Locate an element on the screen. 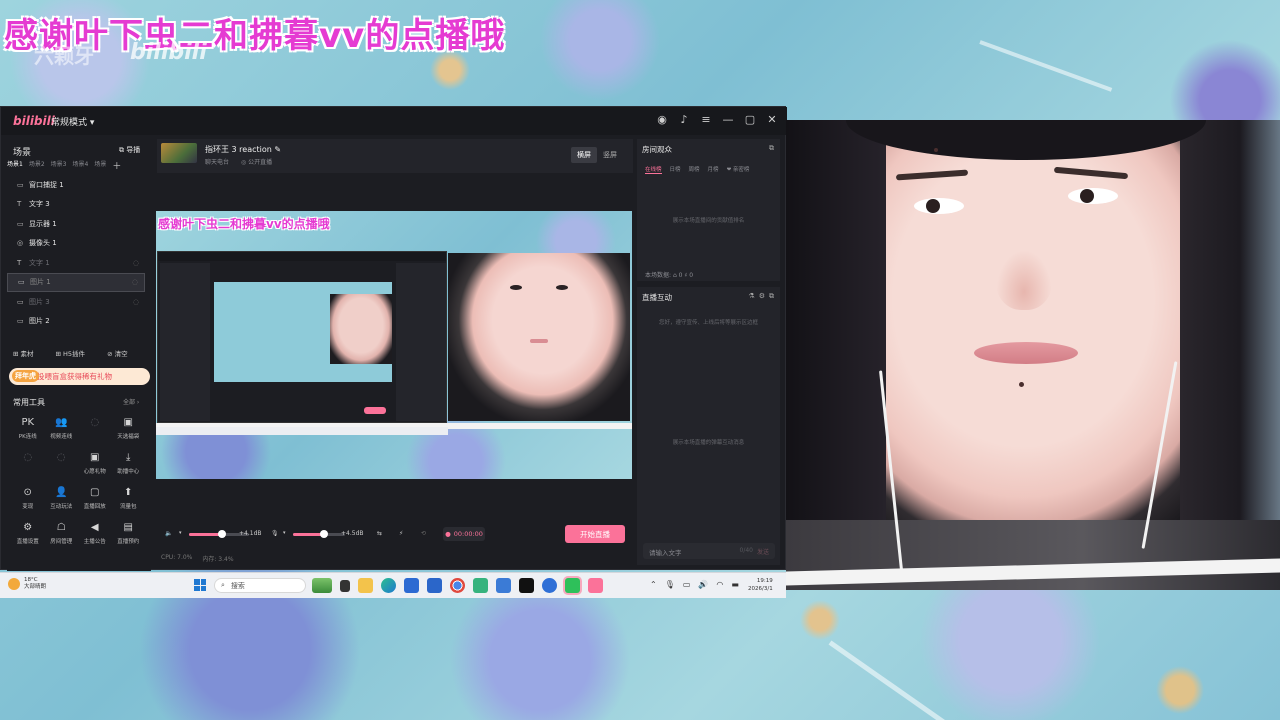 The width and height of the screenshot is (1280, 720). chrome-icon is located at coordinates (457, 585).